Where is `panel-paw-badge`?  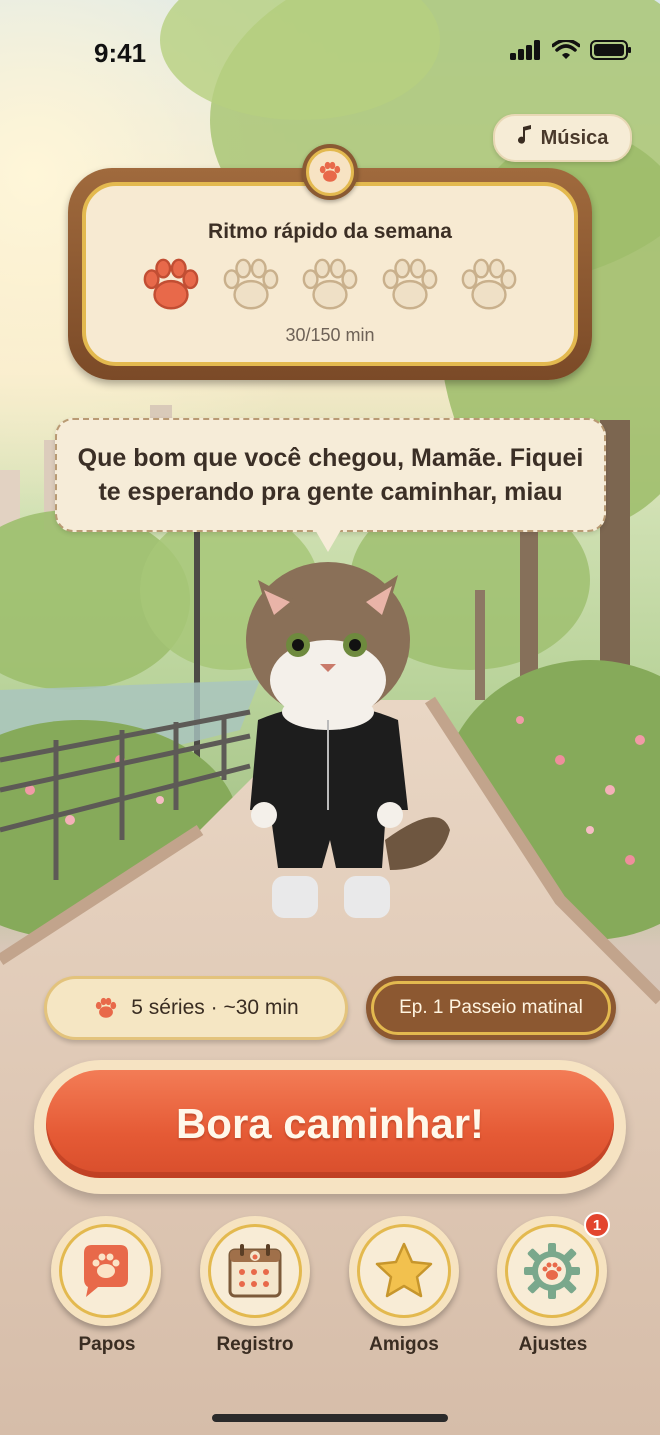
panel-paw-badge is located at coordinates (330, 172).